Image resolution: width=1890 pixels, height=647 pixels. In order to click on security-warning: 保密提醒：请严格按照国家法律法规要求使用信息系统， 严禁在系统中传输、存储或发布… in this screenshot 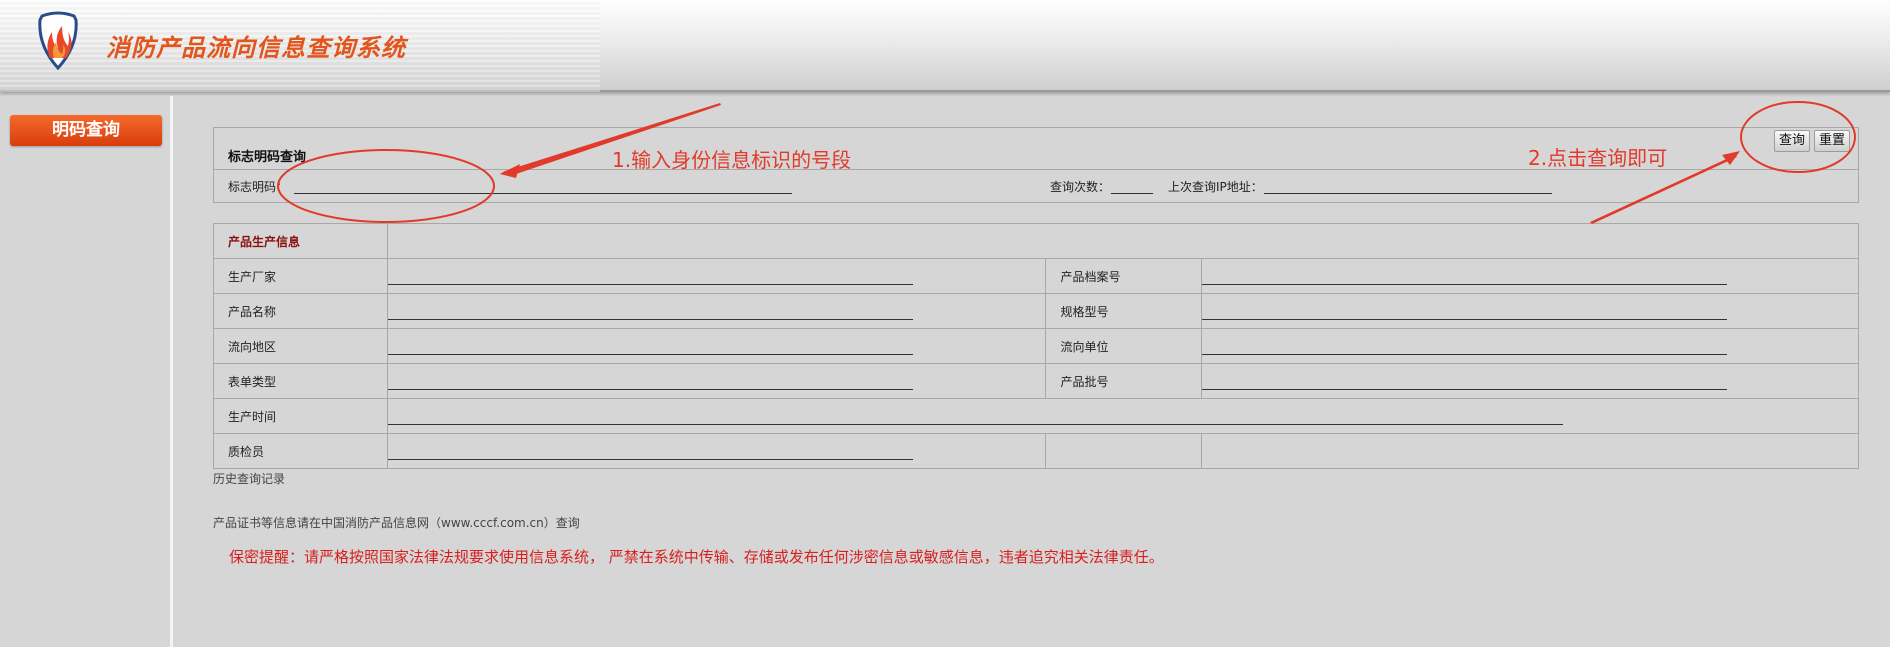, I will do `click(696, 557)`.